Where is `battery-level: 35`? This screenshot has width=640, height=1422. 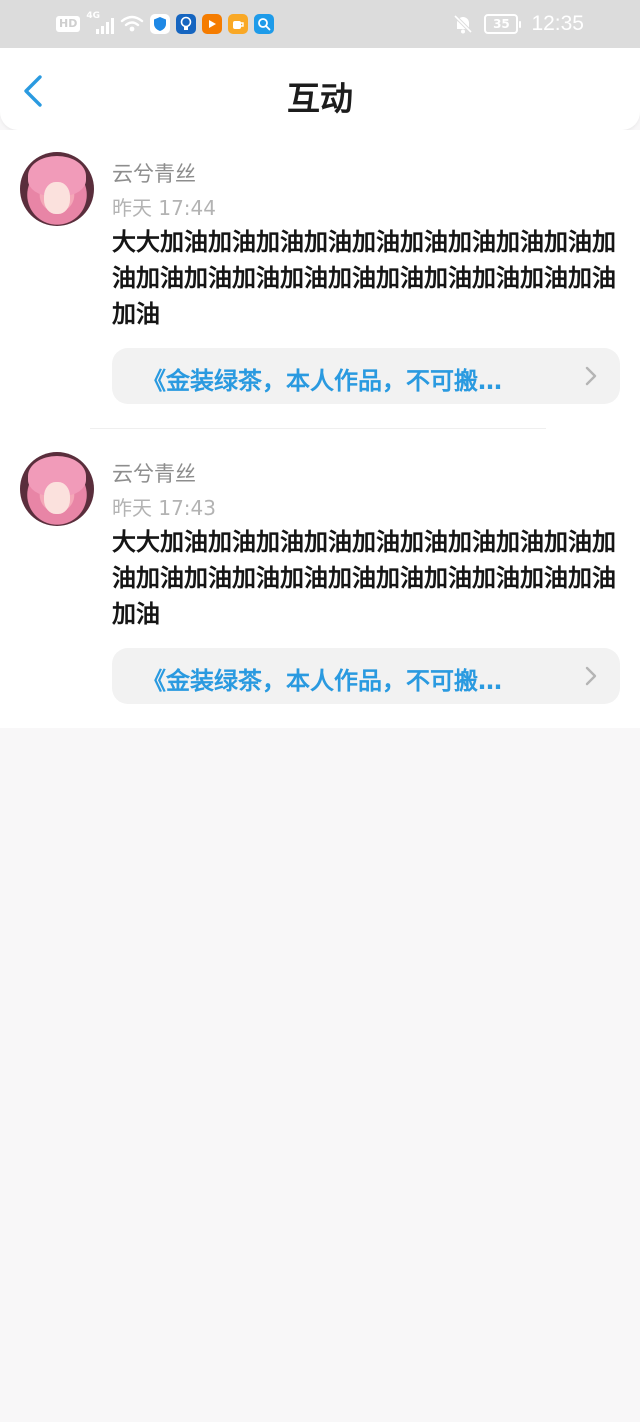
battery-level: 35 is located at coordinates (501, 24).